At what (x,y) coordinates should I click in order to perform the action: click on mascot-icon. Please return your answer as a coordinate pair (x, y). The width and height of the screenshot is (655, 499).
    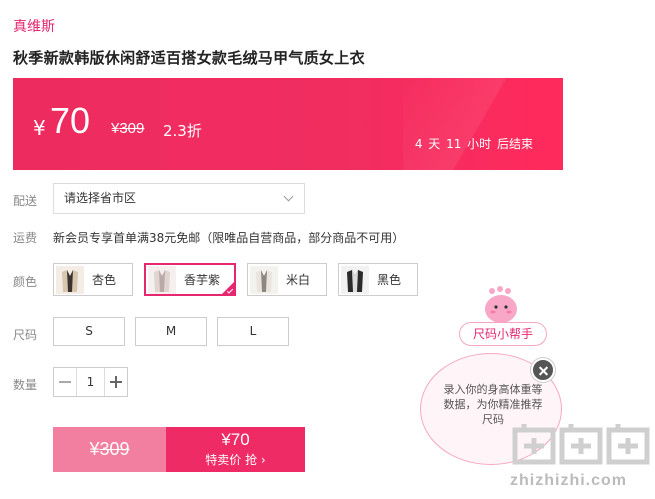
    Looking at the image, I should click on (501, 304).